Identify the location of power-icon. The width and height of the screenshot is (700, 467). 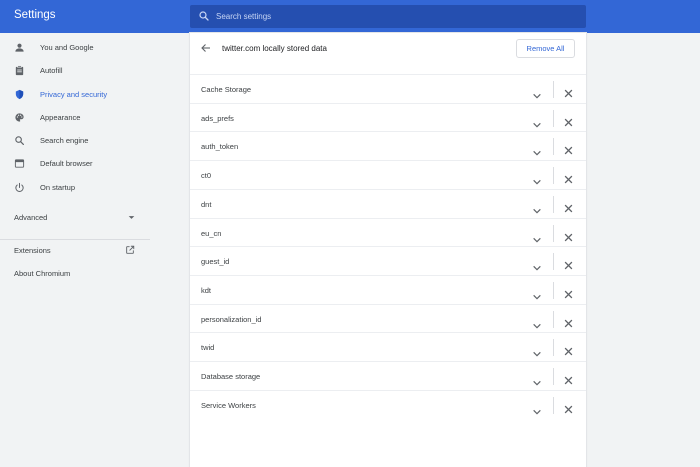
(19, 187).